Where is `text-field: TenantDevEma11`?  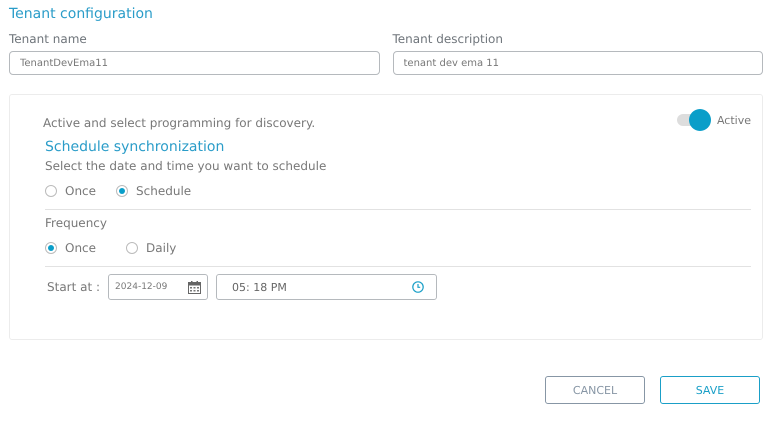 text-field: TenantDevEma11 is located at coordinates (194, 63).